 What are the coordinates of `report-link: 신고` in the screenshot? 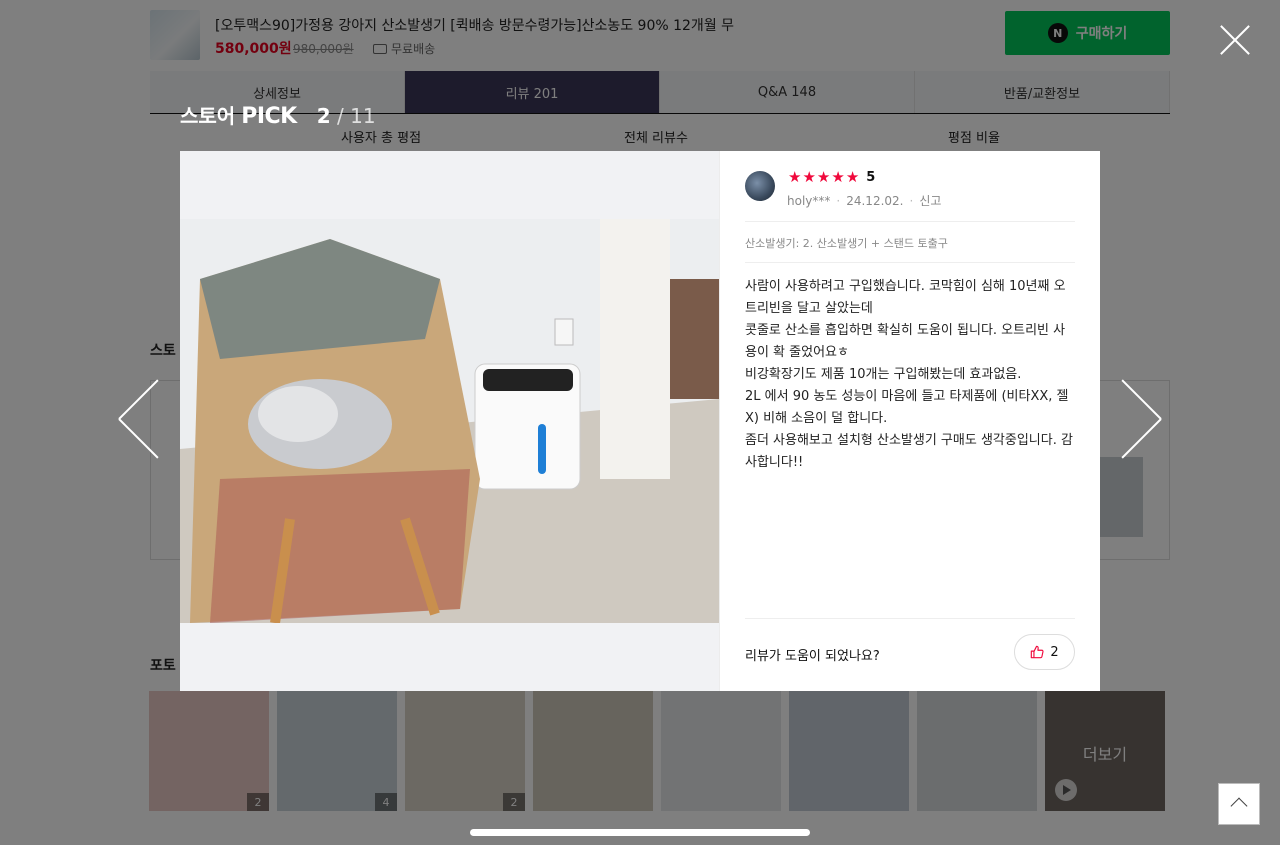 It's located at (930, 200).